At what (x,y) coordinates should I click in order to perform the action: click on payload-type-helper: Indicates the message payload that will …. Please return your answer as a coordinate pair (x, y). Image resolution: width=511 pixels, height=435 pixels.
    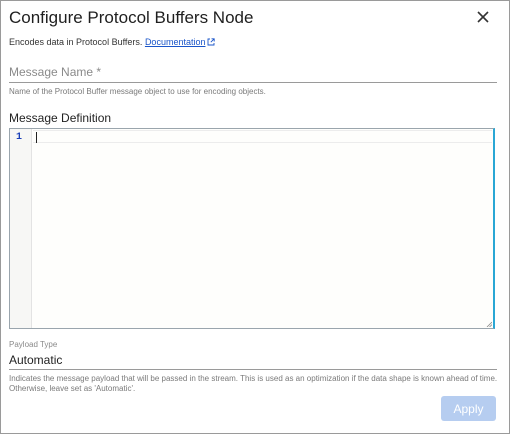
    Looking at the image, I should click on (253, 383).